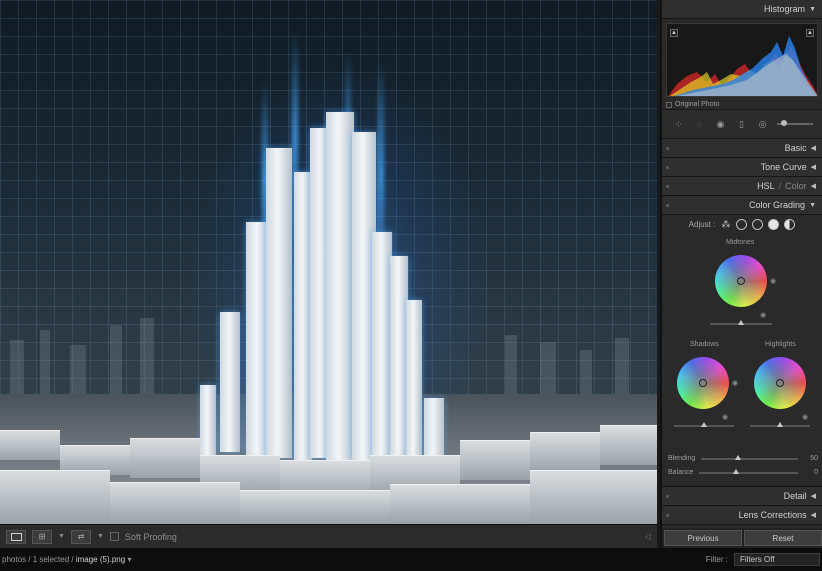  Describe the element at coordinates (774, 224) in the screenshot. I see `highlights-mode-icon` at that location.